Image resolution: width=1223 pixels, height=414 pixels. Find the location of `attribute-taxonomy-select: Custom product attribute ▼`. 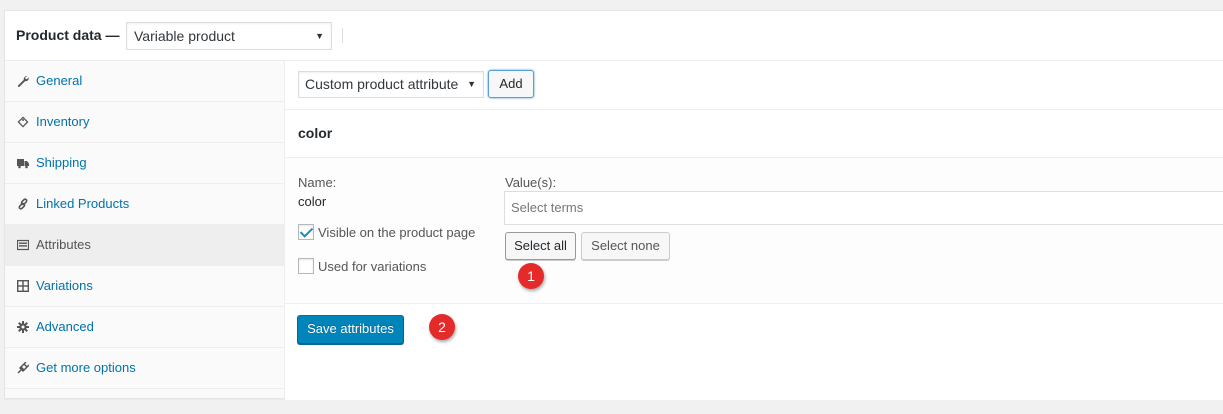

attribute-taxonomy-select: Custom product attribute ▼ is located at coordinates (391, 84).